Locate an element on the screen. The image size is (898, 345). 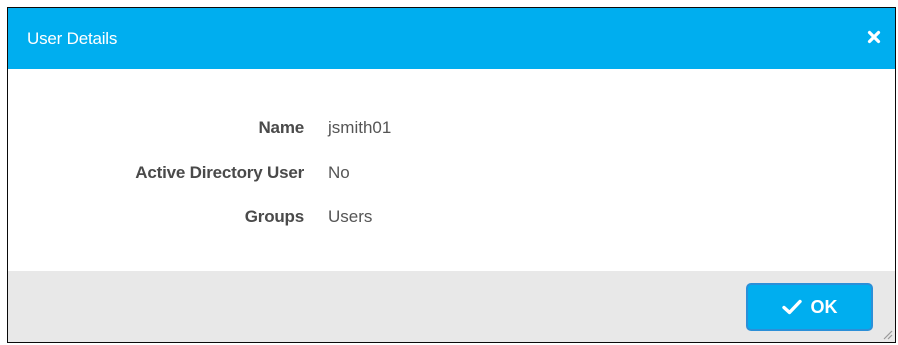
groups-value: Users is located at coordinates (350, 216).